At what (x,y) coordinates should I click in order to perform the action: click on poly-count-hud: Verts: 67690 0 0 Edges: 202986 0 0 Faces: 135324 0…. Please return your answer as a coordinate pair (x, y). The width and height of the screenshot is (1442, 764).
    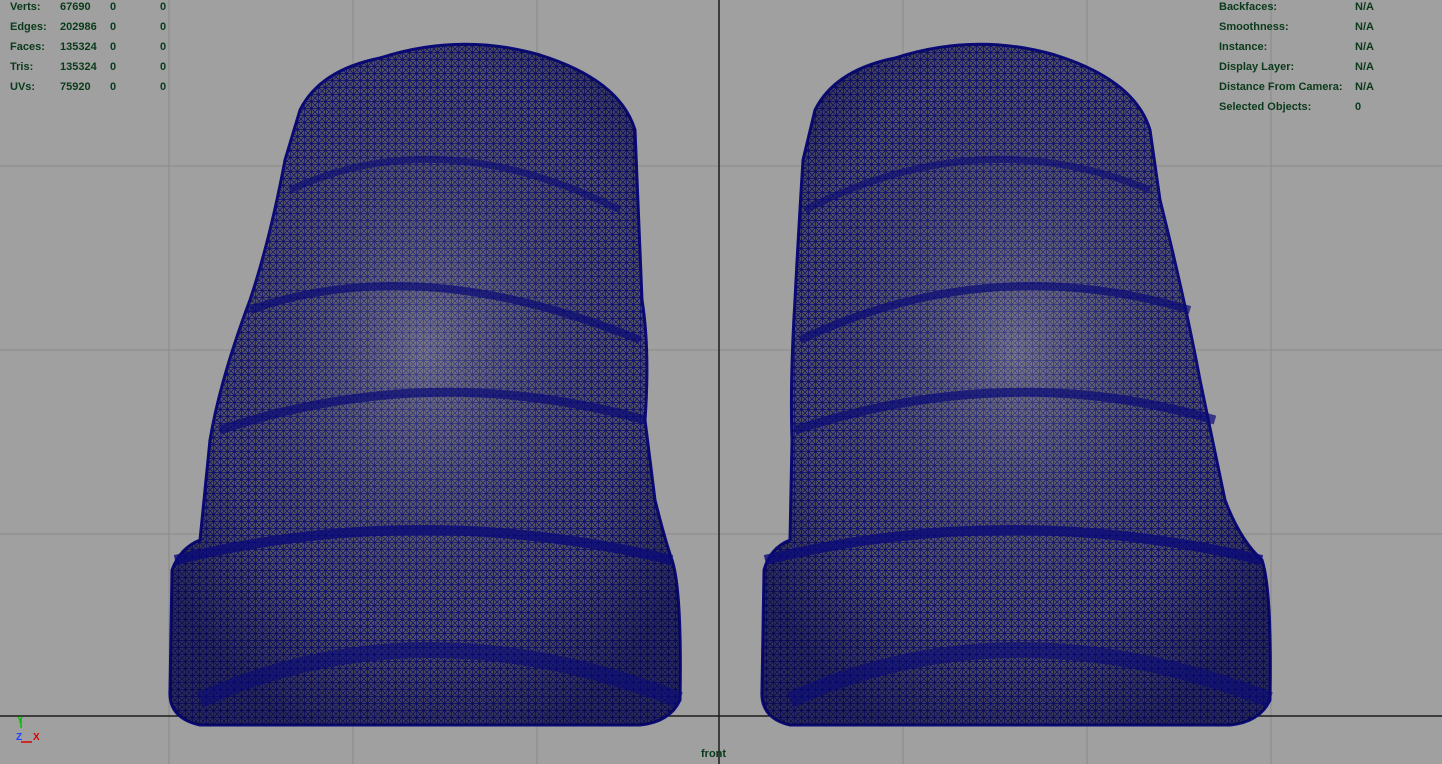
    Looking at the image, I should click on (95, 48).